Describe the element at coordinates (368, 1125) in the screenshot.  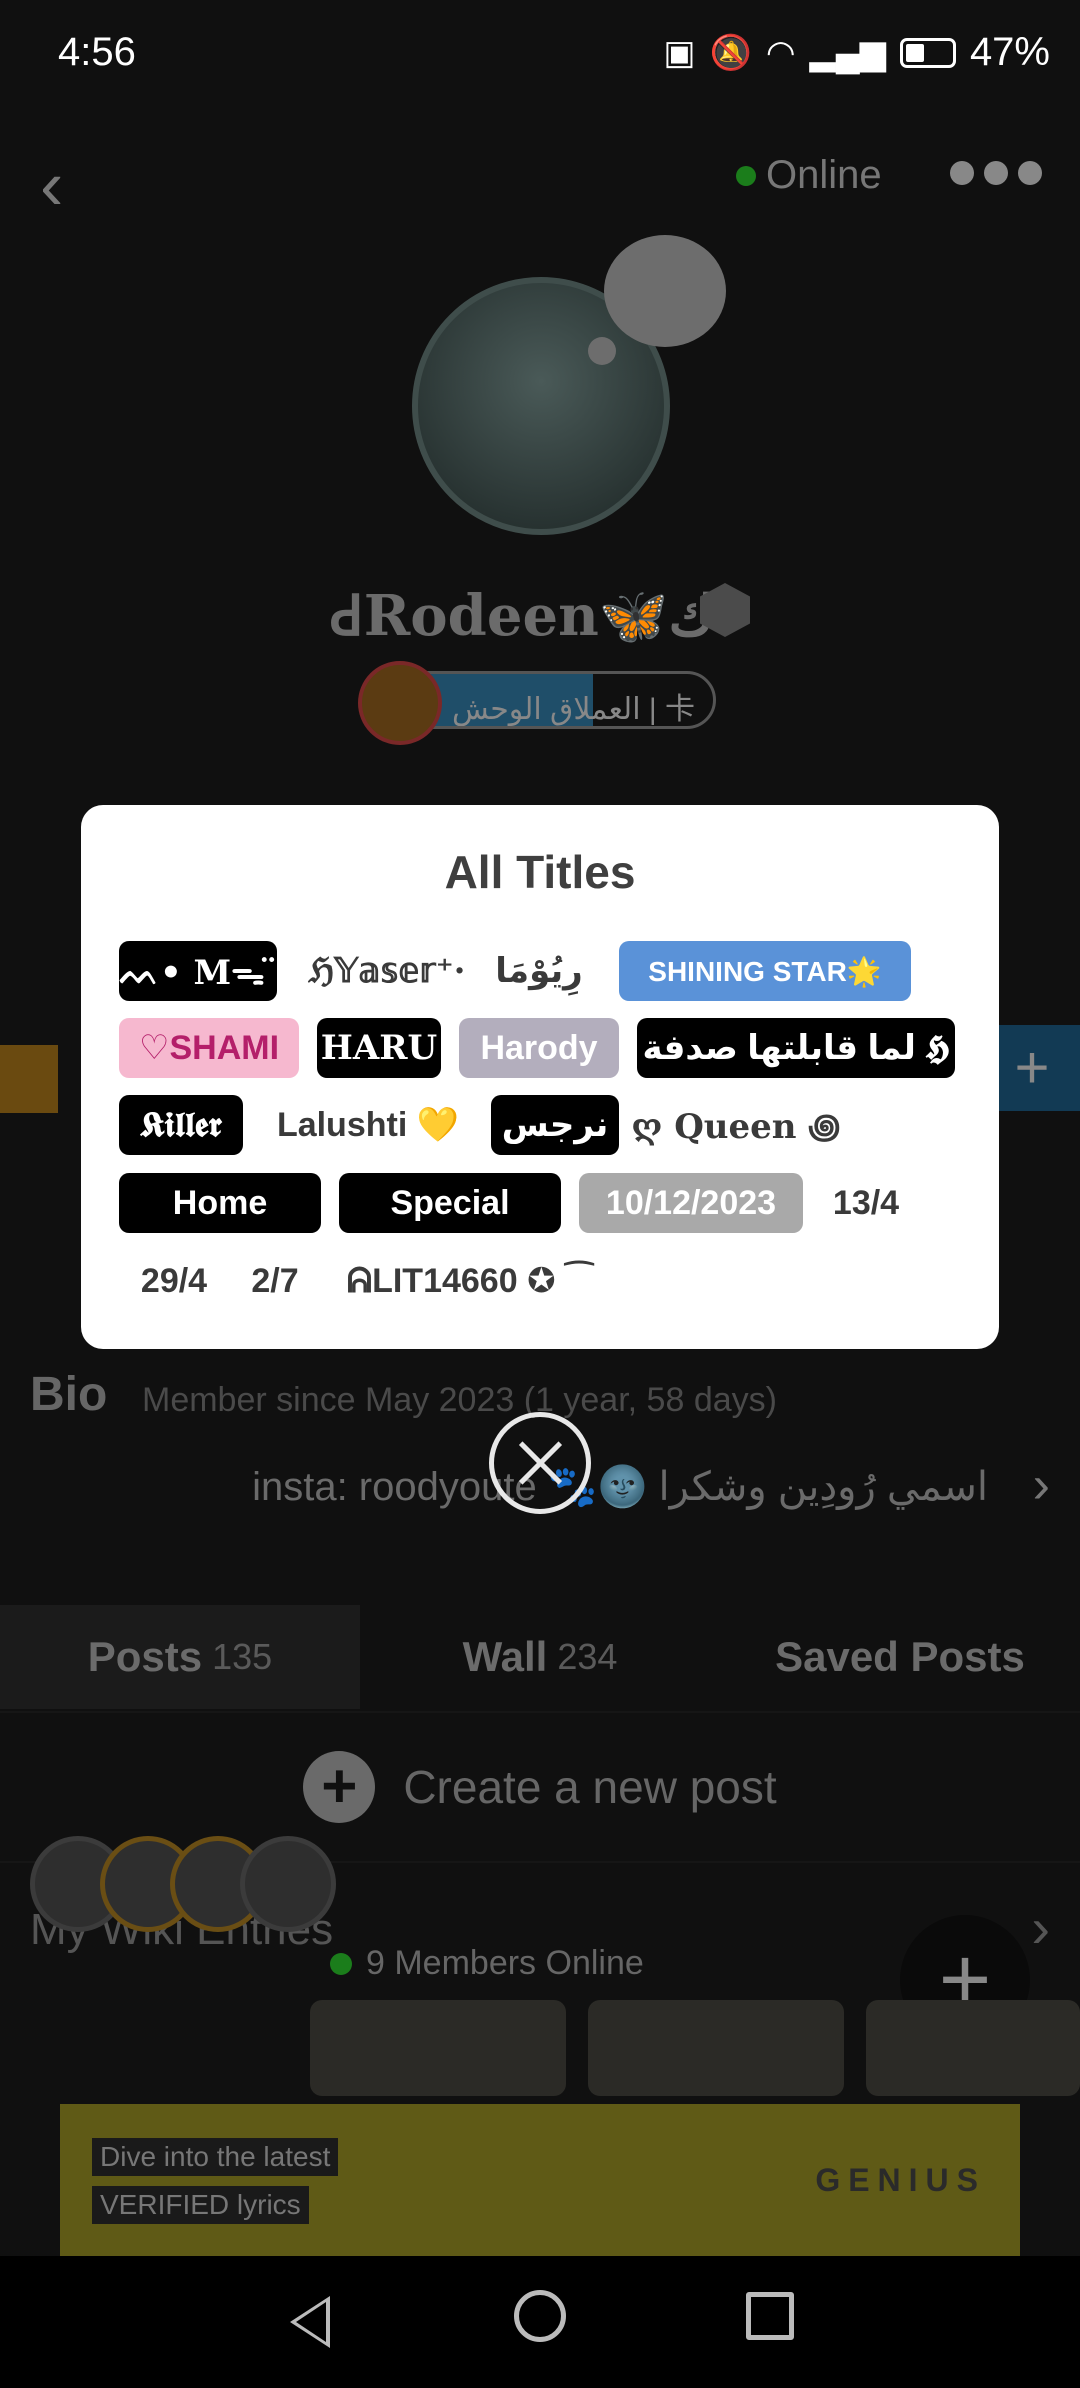
I see `title-chip: Lalushti 💛` at that location.